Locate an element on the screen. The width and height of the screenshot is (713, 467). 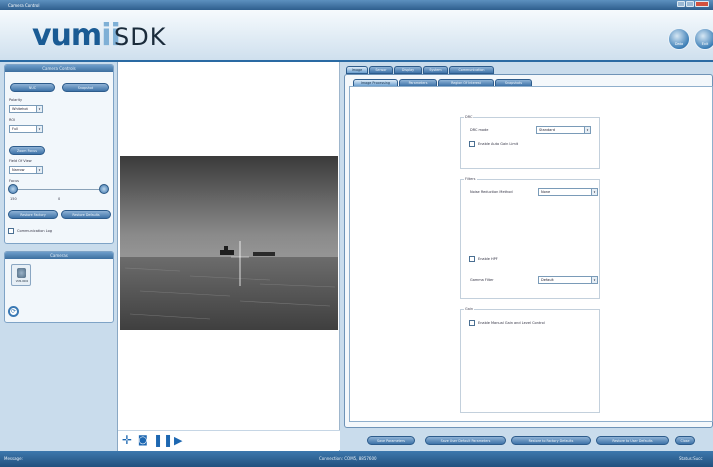
minimize-button is located at coordinates (681, 4).